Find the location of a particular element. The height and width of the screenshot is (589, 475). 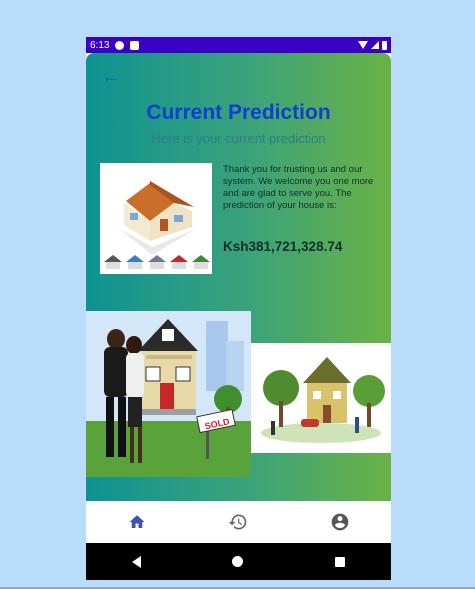

predicted-price: Ksh381,721,328.74 is located at coordinates (283, 246).